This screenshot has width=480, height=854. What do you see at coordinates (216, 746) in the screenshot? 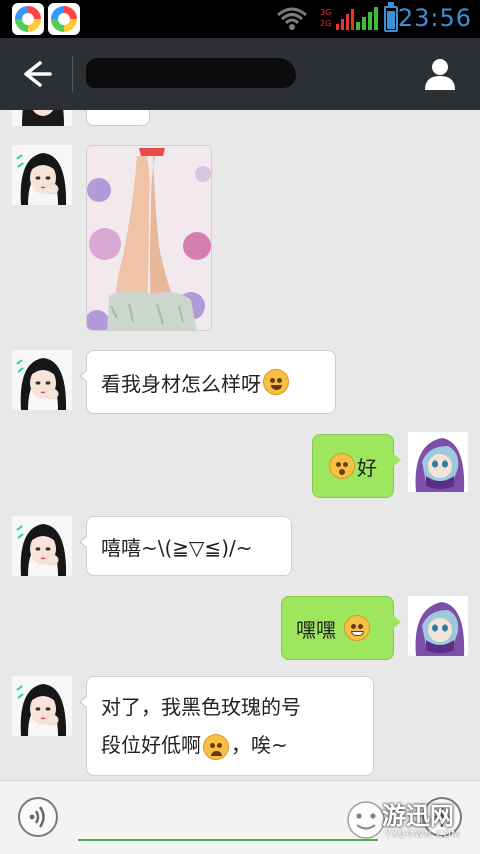
I see `sad-emoji-icon` at bounding box center [216, 746].